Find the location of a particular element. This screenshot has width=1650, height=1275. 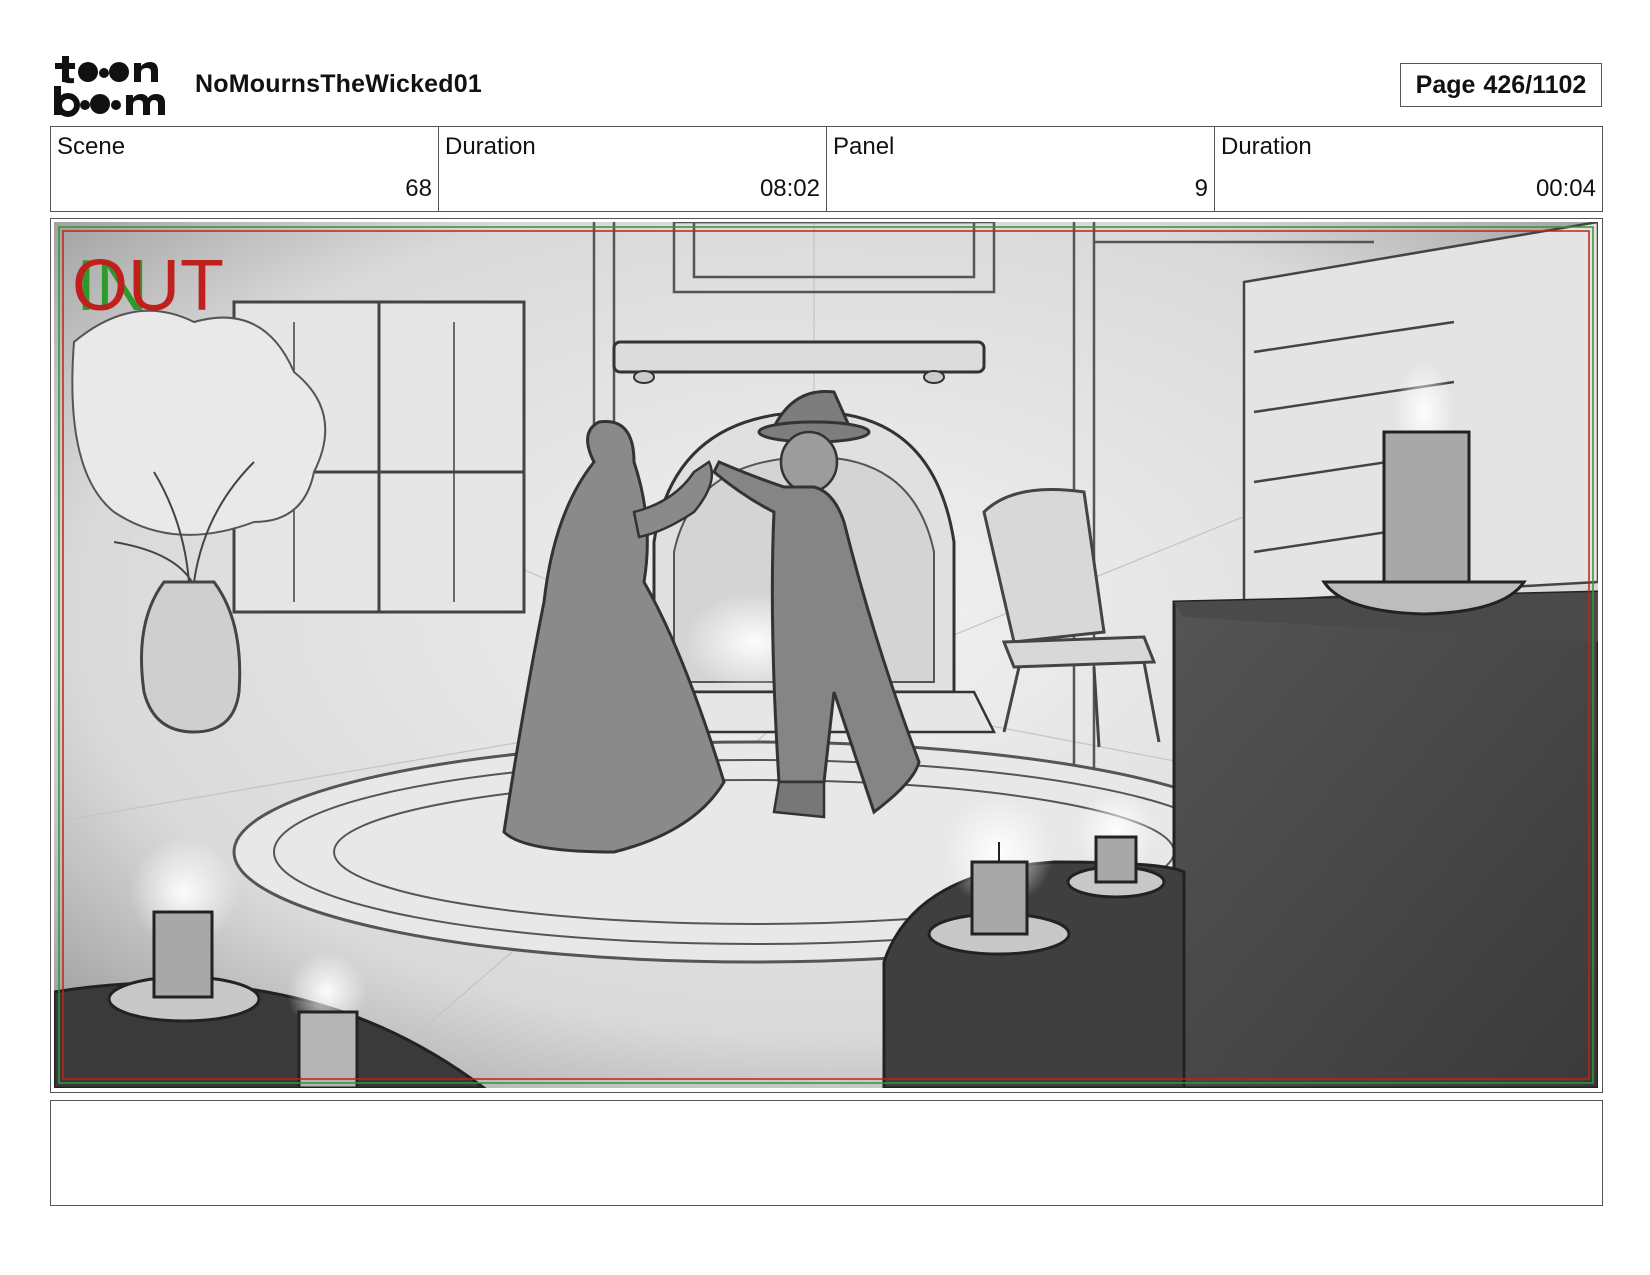

scene-label: Scene is located at coordinates (91, 146).